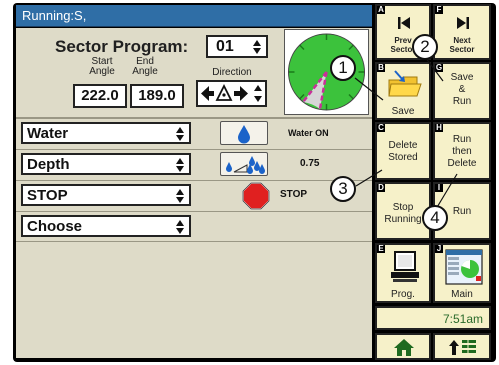 This screenshot has width=499, height=365. I want to click on callout-3: 3, so click(343, 189).